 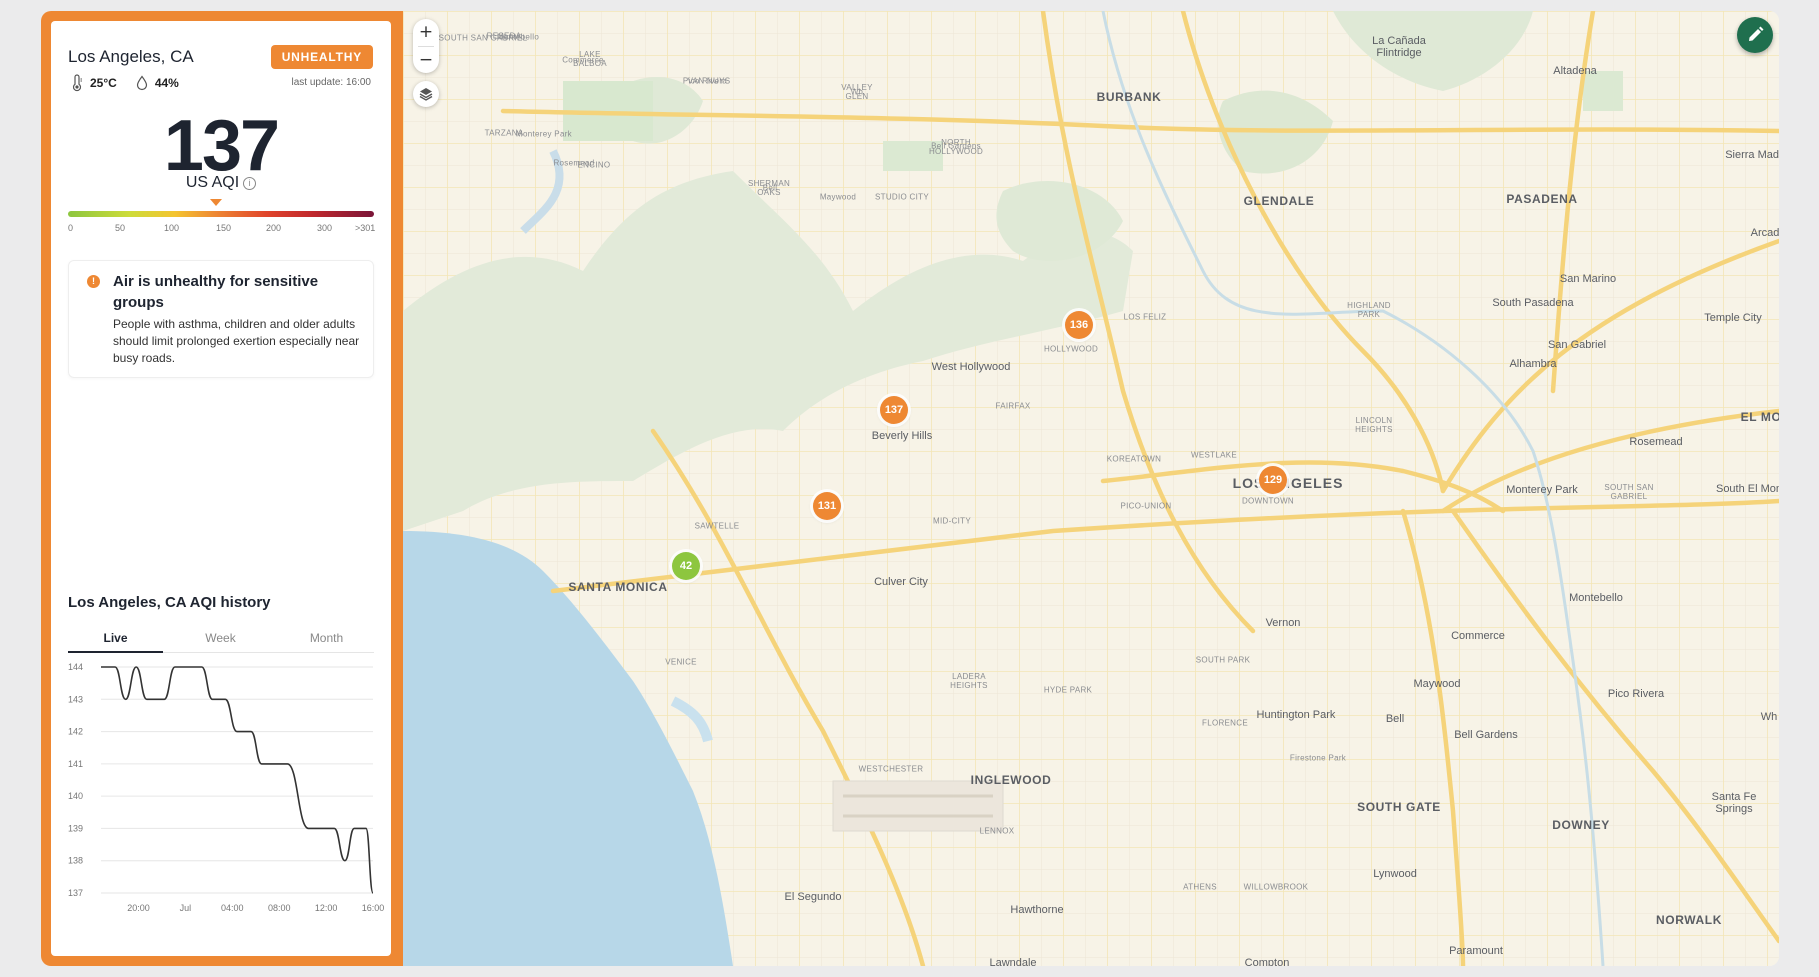 What do you see at coordinates (1214, 455) in the screenshot?
I see `map-label: WESTLAKE` at bounding box center [1214, 455].